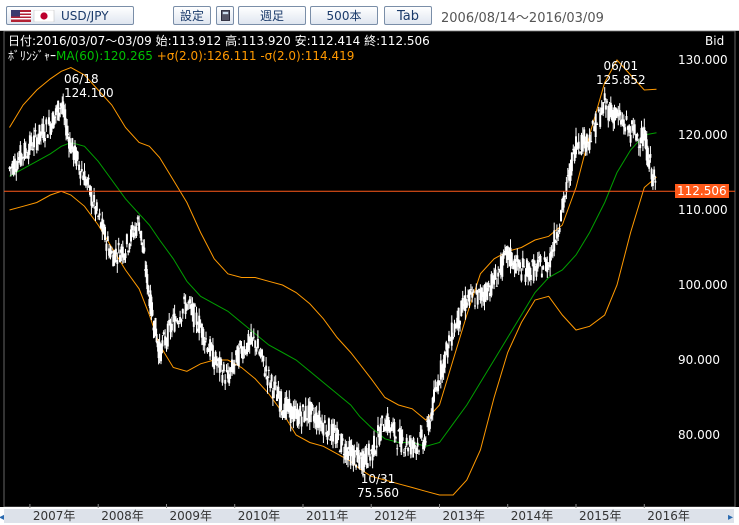 The width and height of the screenshot is (739, 525). Describe the element at coordinates (272, 15) in the screenshot. I see `period-selector: 週足` at that location.